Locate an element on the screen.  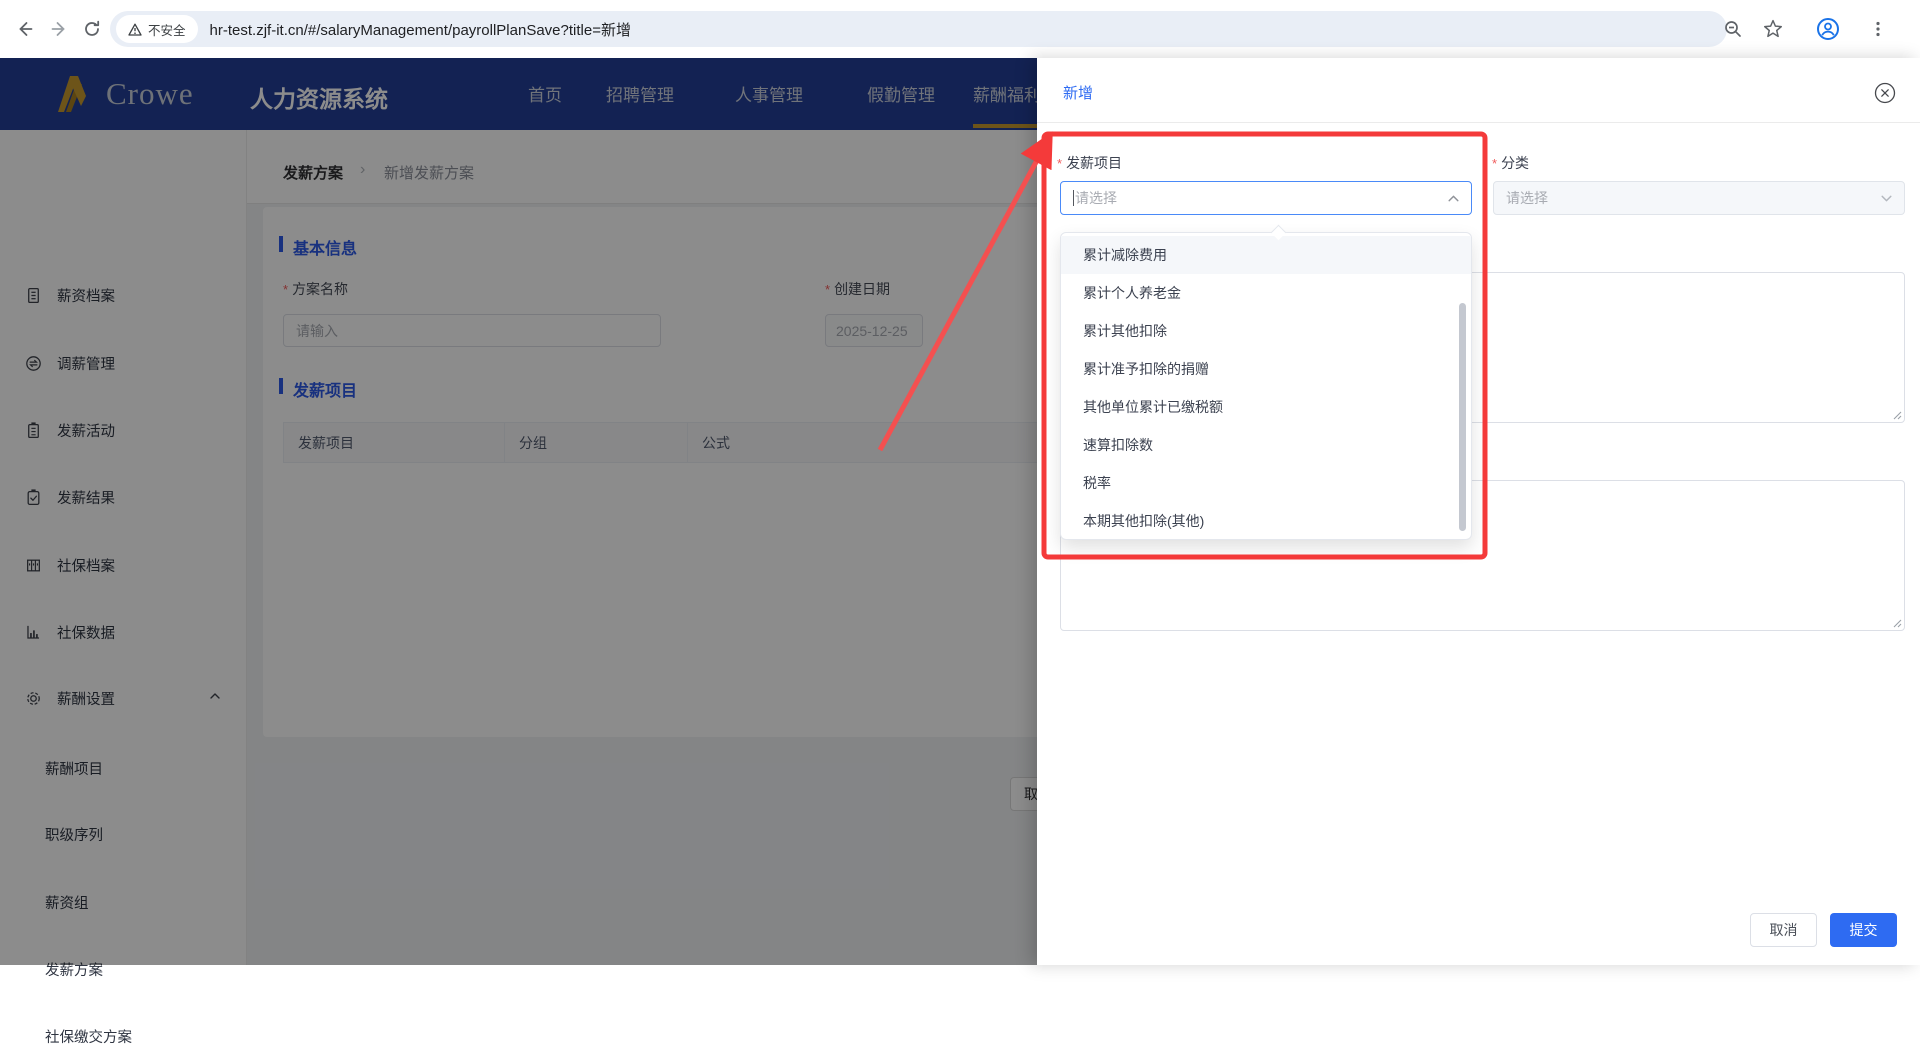
dropdown-option: 累计准予扣除的捐赠 is located at coordinates (1266, 369).